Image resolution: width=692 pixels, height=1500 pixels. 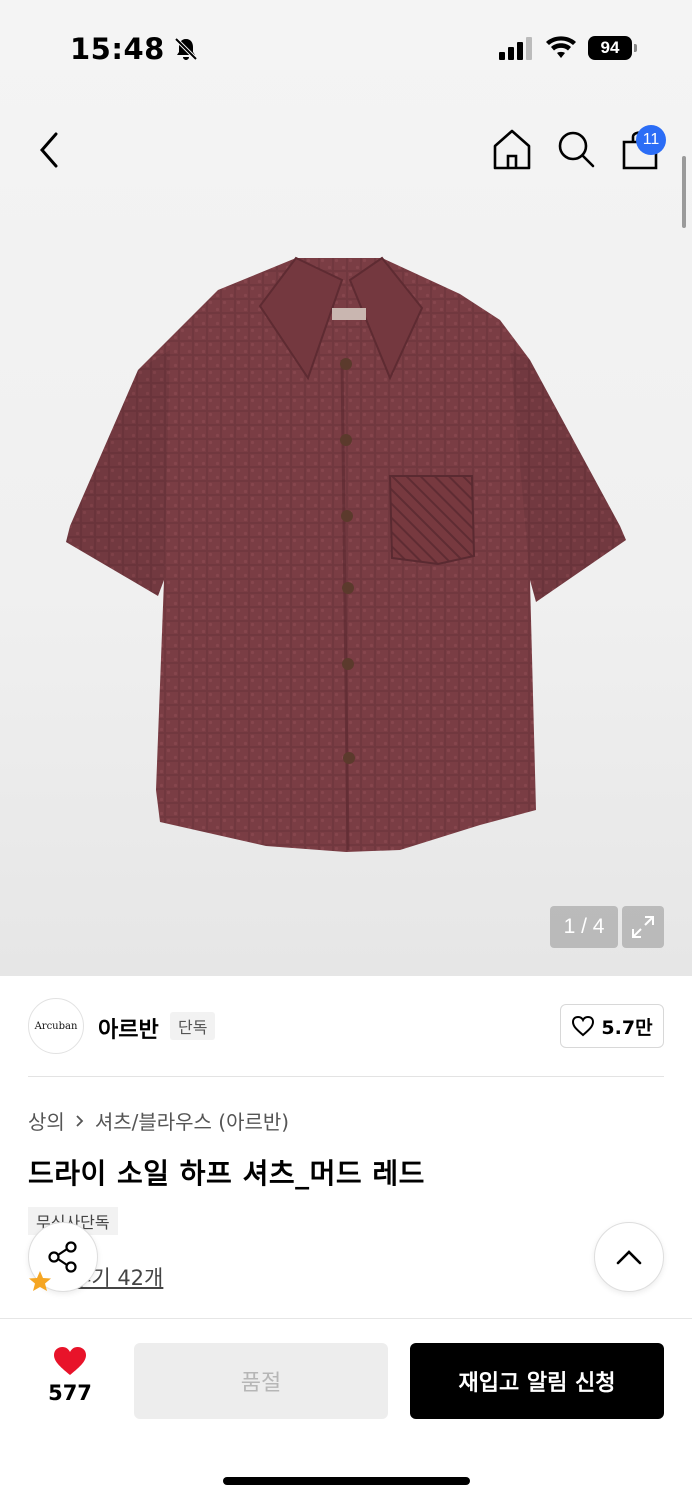 What do you see at coordinates (186, 49) in the screenshot?
I see `bell-muted-icon` at bounding box center [186, 49].